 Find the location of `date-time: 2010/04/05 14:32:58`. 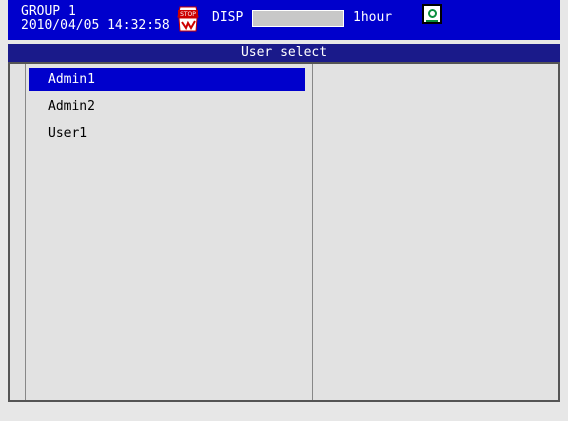

date-time: 2010/04/05 14:32:58 is located at coordinates (95, 25).